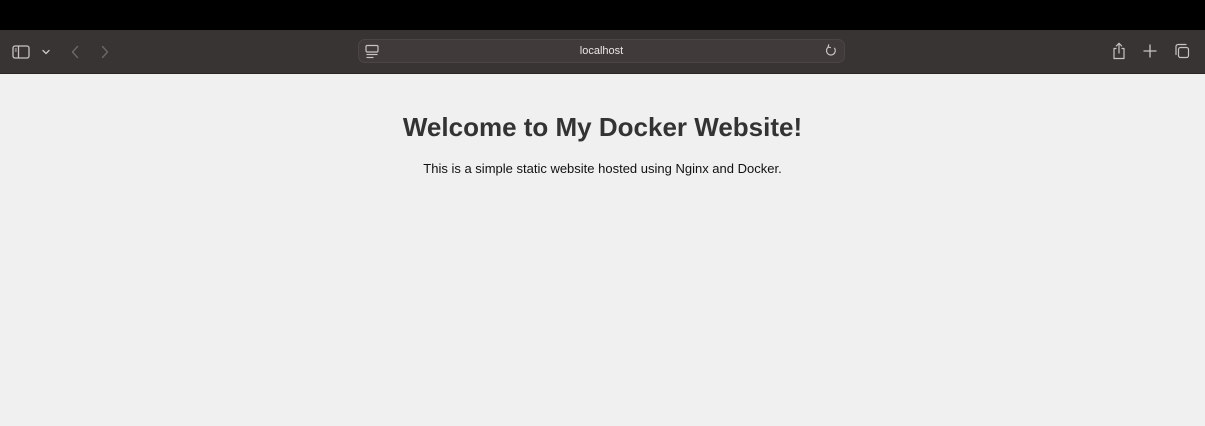 The height and width of the screenshot is (426, 1205). I want to click on new-tab-button, so click(1150, 51).